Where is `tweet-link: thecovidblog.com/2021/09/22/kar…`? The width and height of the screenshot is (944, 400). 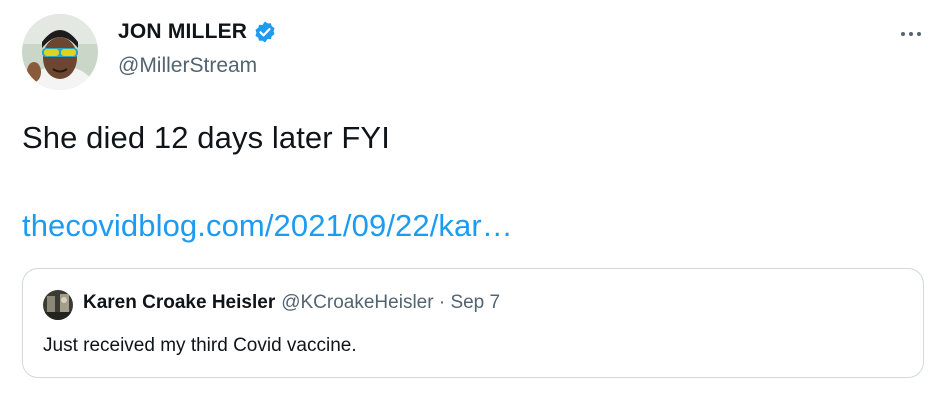
tweet-link: thecovidblog.com/2021/09/22/kar… is located at coordinates (267, 226).